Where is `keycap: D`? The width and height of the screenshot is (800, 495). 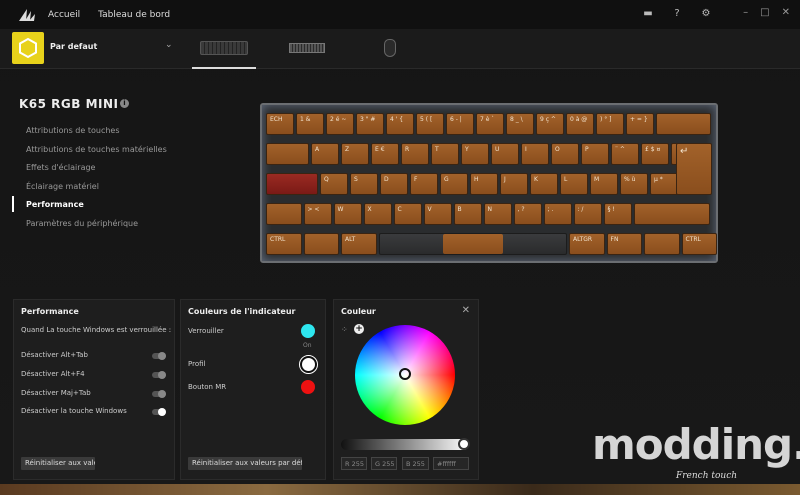 keycap: D is located at coordinates (394, 184).